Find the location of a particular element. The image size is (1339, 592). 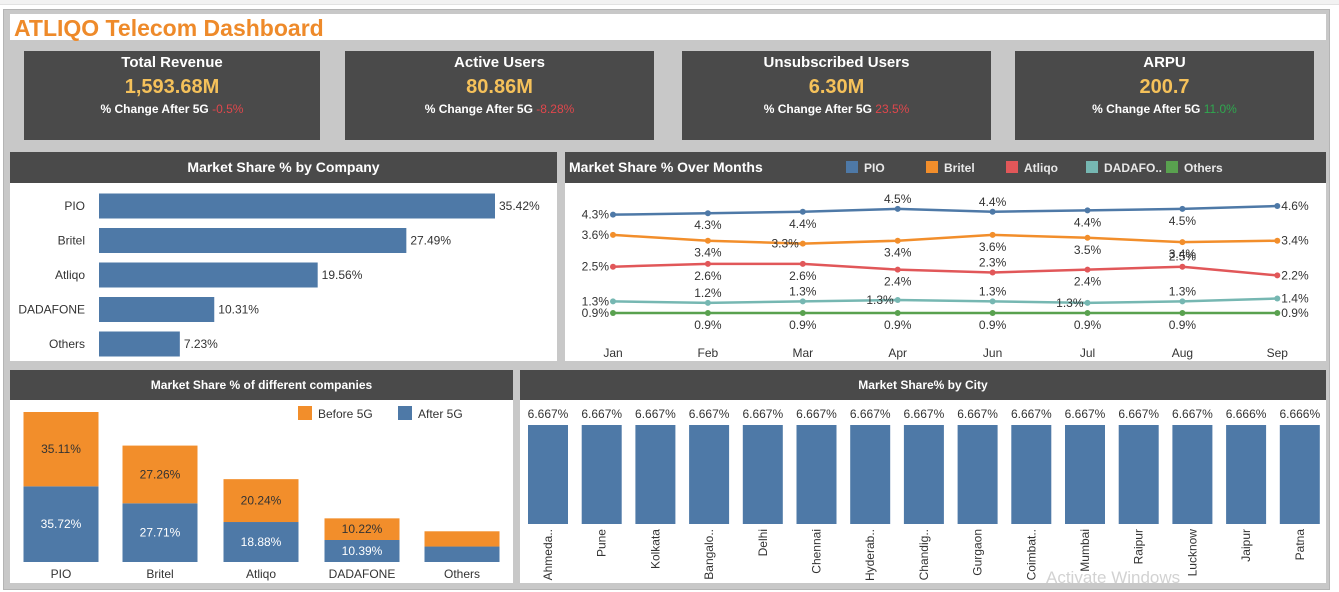

x-tick-label: Sep is located at coordinates (1278, 353).